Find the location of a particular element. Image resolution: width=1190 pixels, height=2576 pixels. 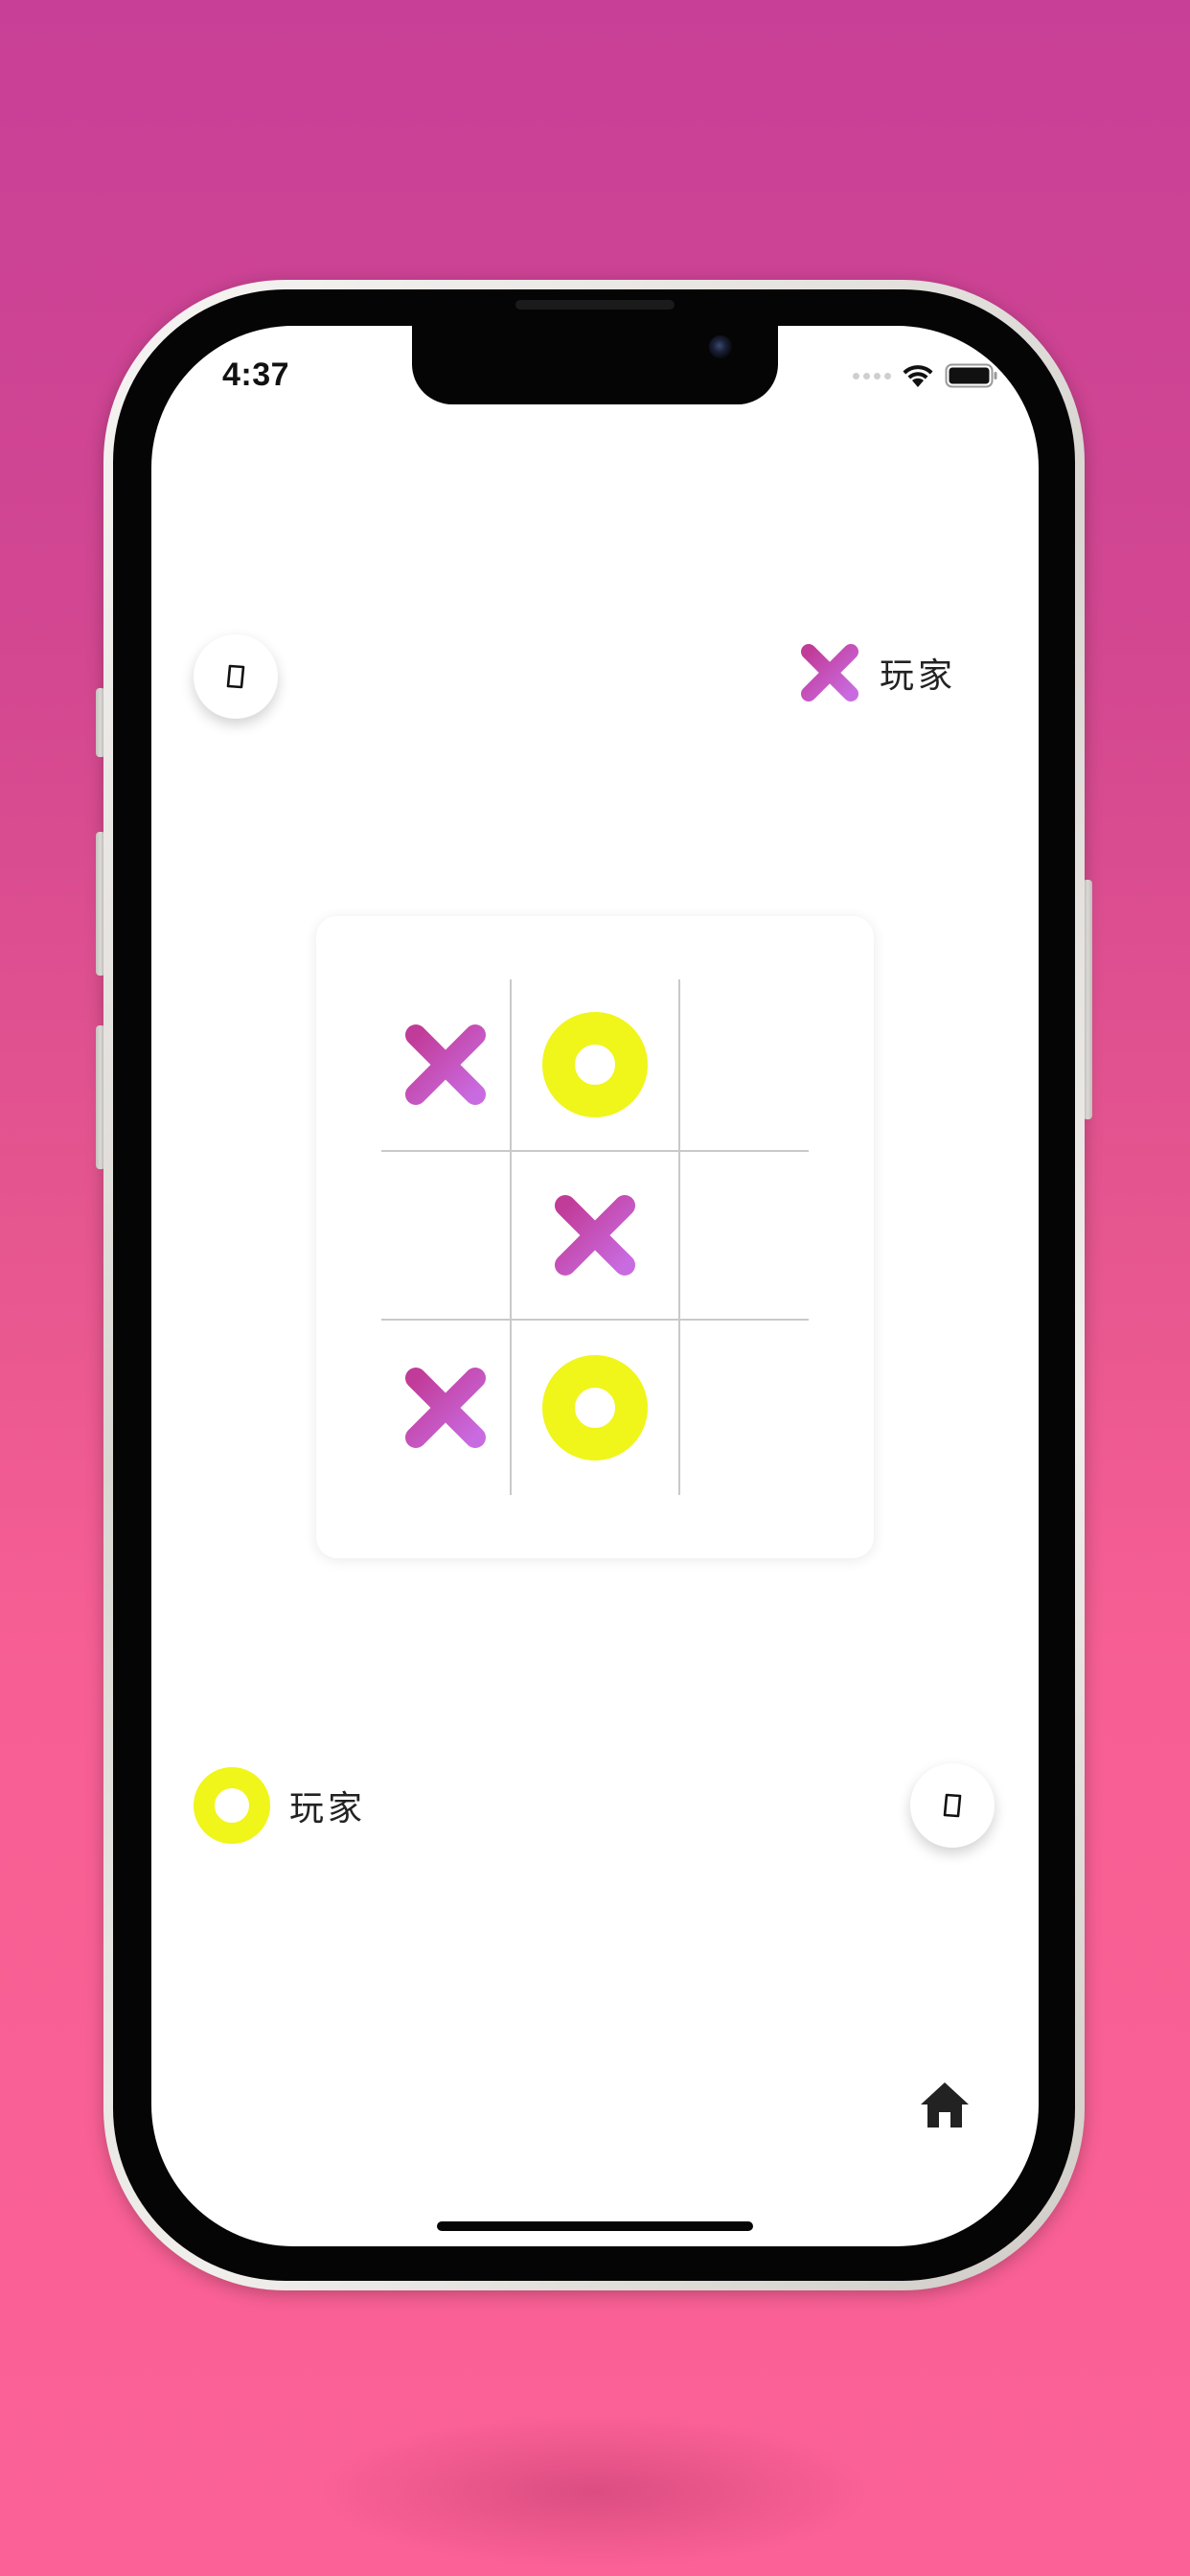

player-x-label: 玩家 is located at coordinates (919, 676).